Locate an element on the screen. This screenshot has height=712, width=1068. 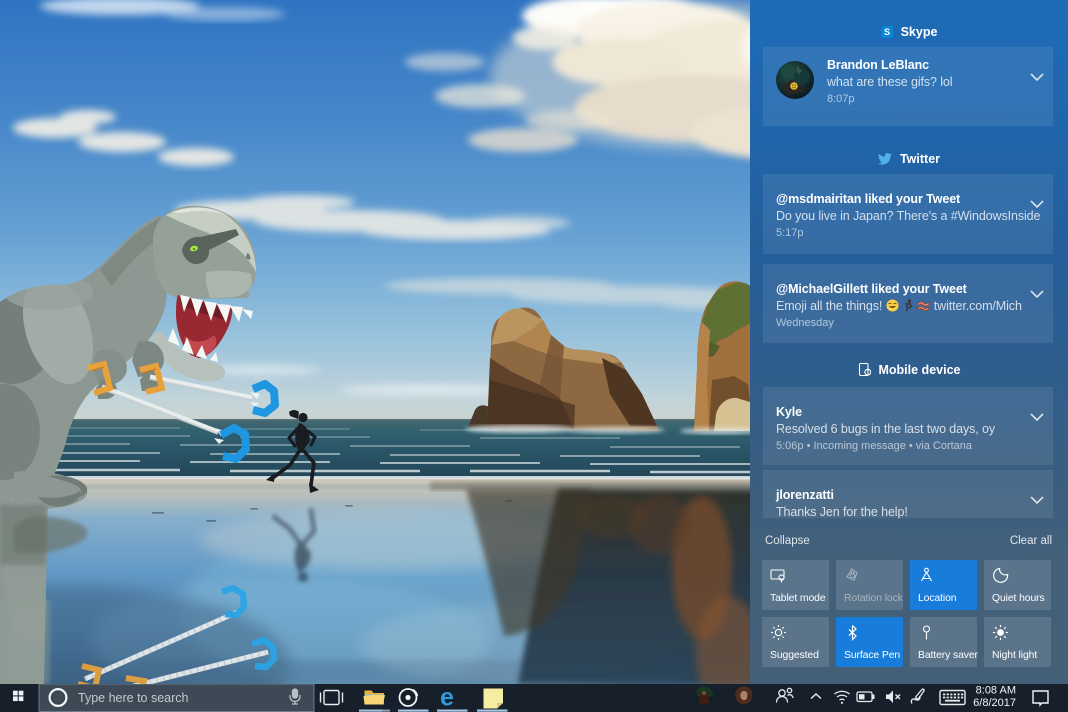
svg-text: S is located at coordinates (887, 32).